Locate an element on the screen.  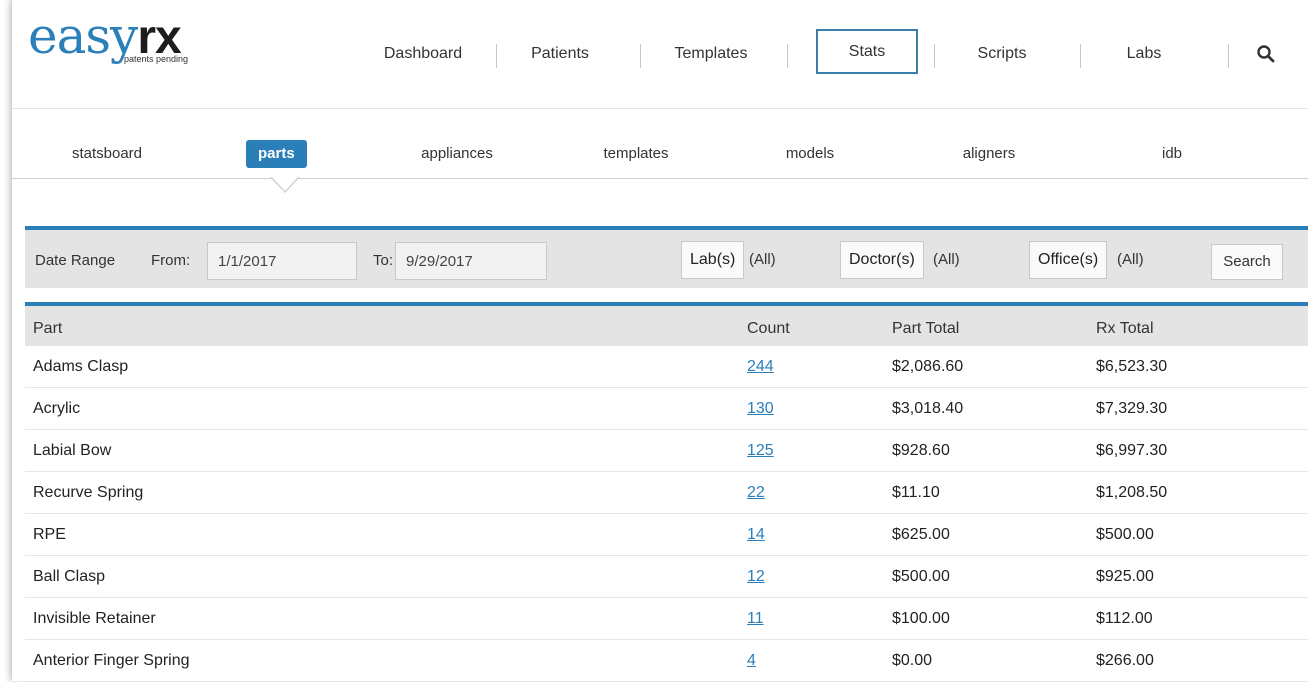
cell-rx-total: $6,523.30 is located at coordinates (1132, 366).